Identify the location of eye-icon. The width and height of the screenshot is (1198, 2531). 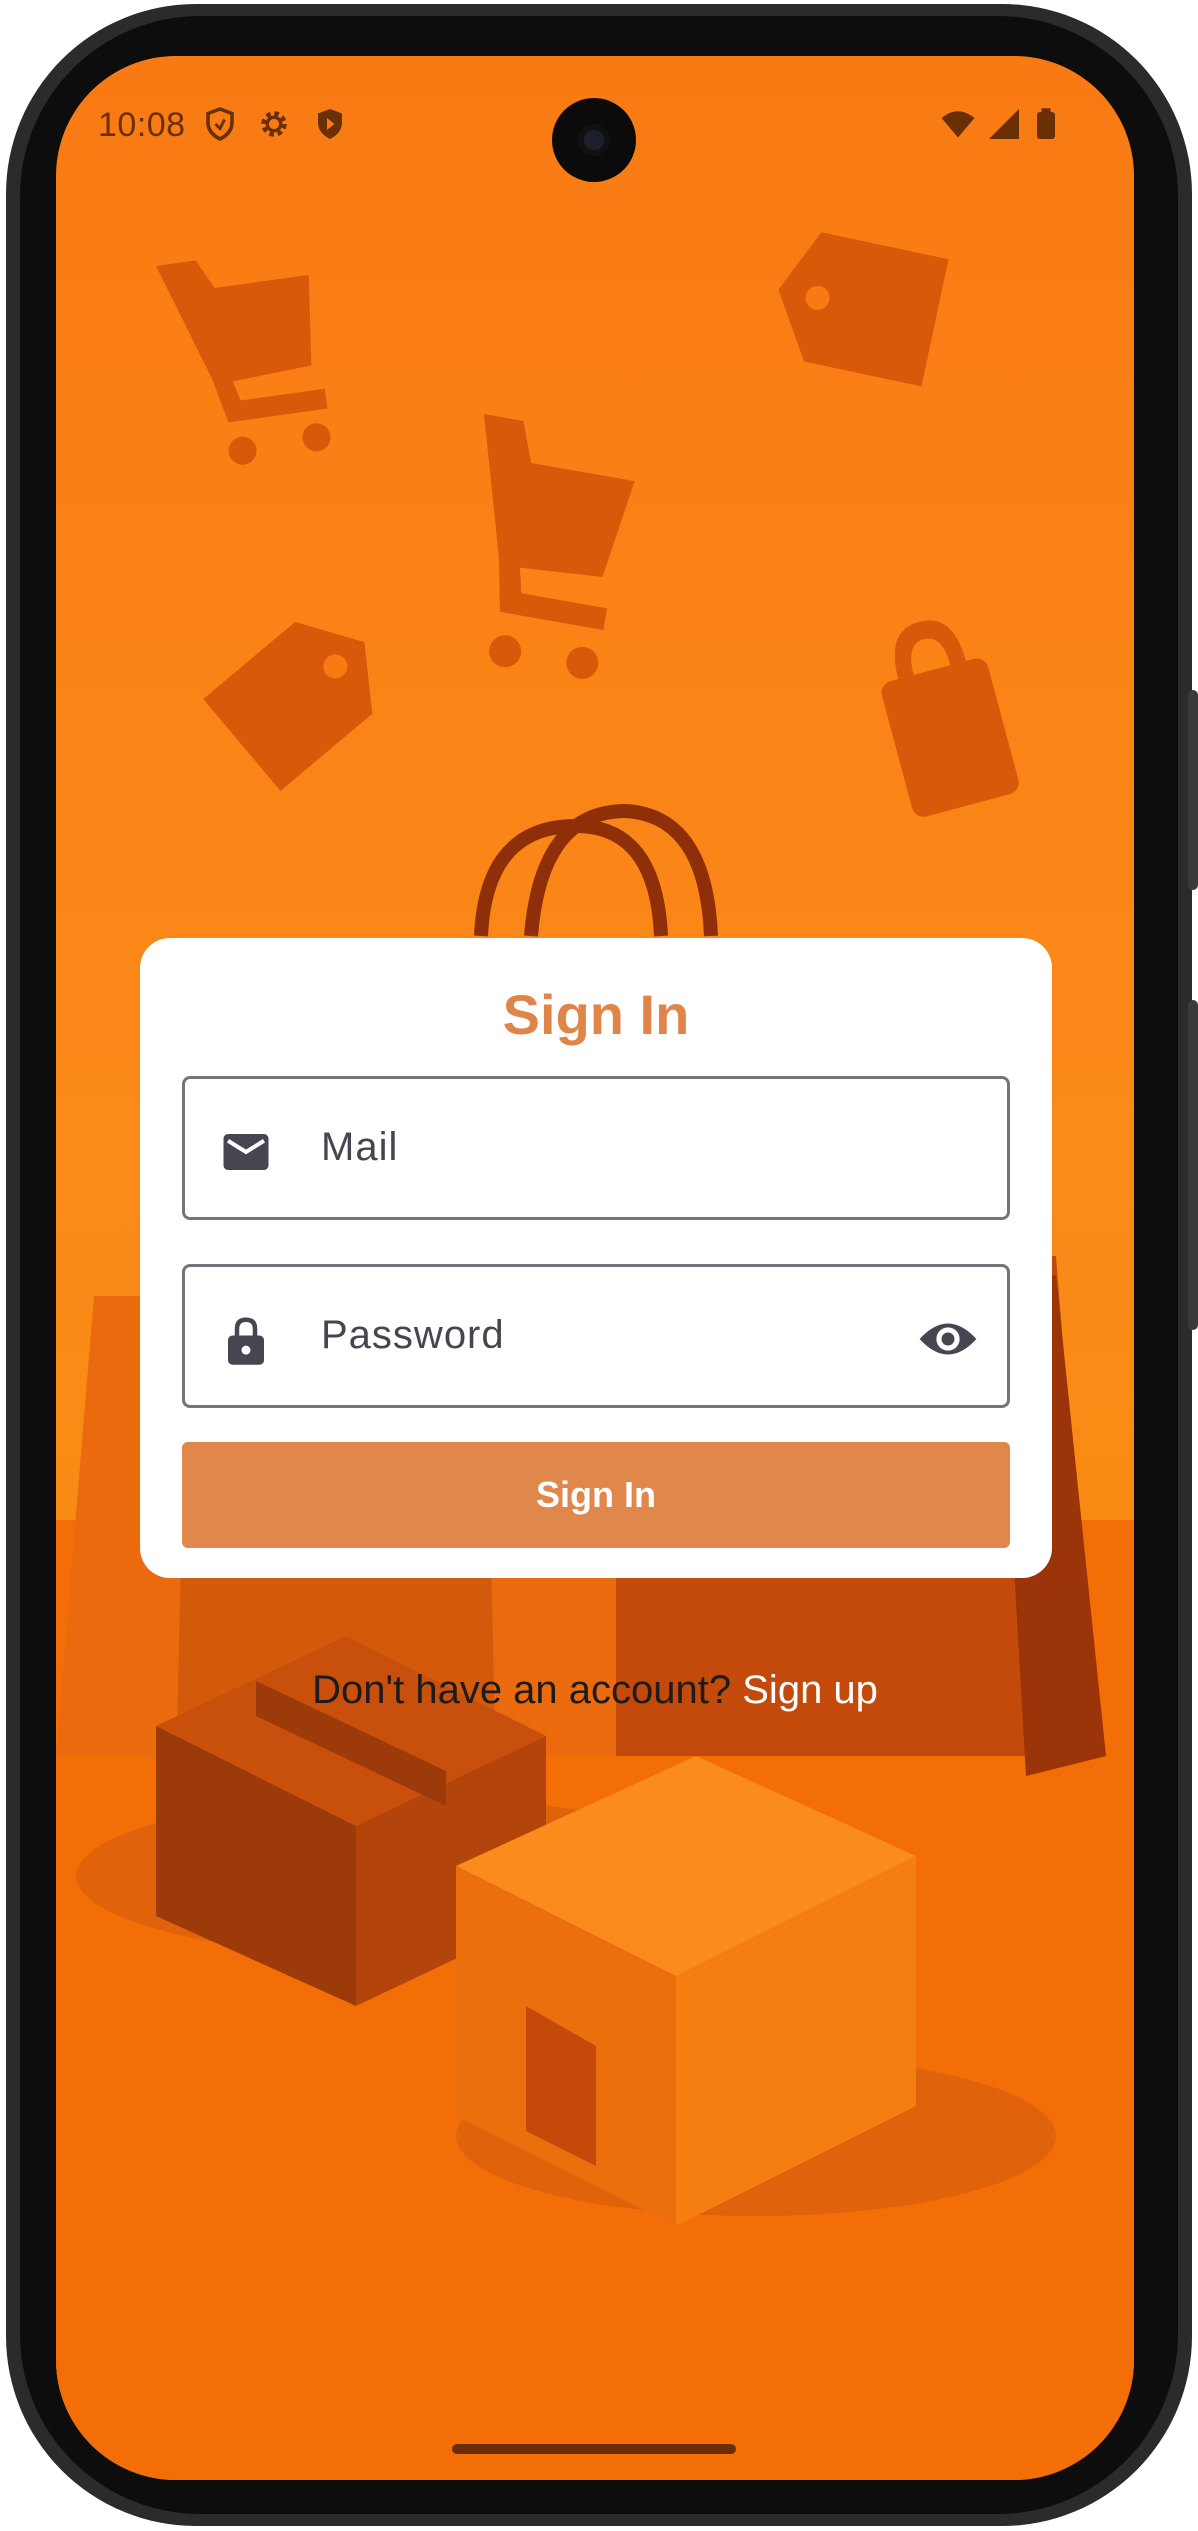
(948, 1339).